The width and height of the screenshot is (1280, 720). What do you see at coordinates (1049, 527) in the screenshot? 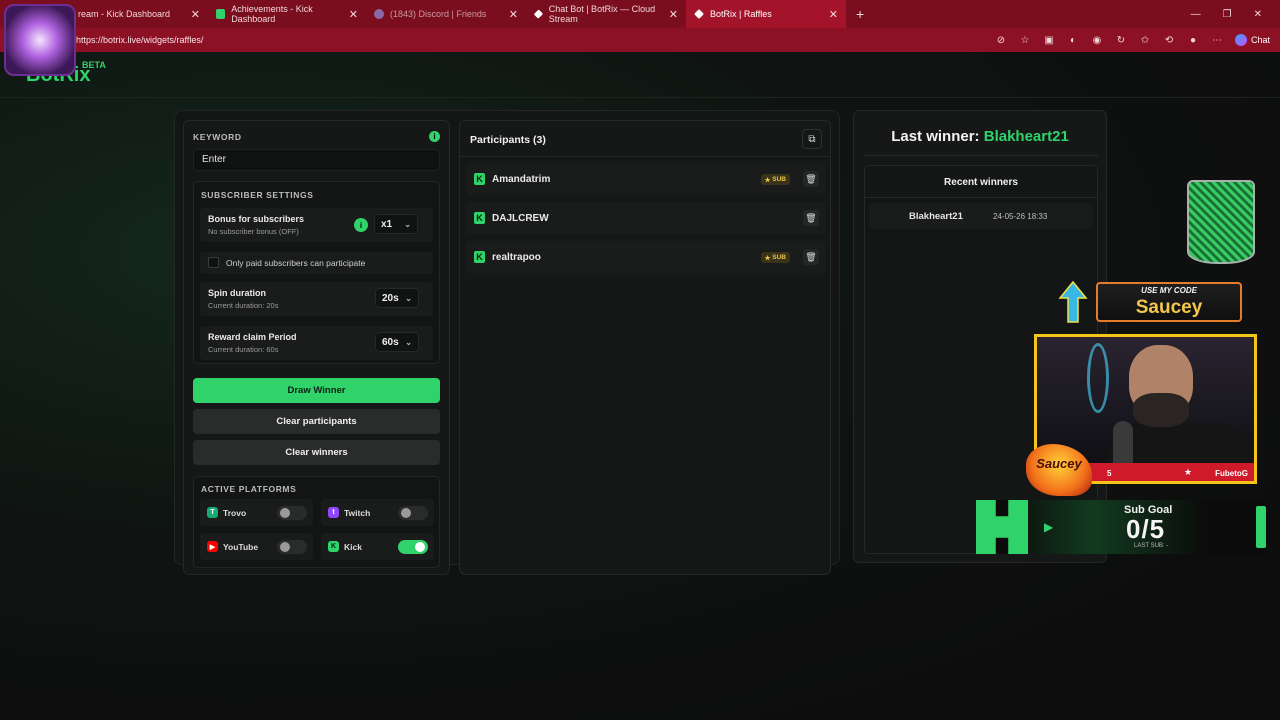
I see `arrow-right-icon: ▶` at bounding box center [1049, 527].